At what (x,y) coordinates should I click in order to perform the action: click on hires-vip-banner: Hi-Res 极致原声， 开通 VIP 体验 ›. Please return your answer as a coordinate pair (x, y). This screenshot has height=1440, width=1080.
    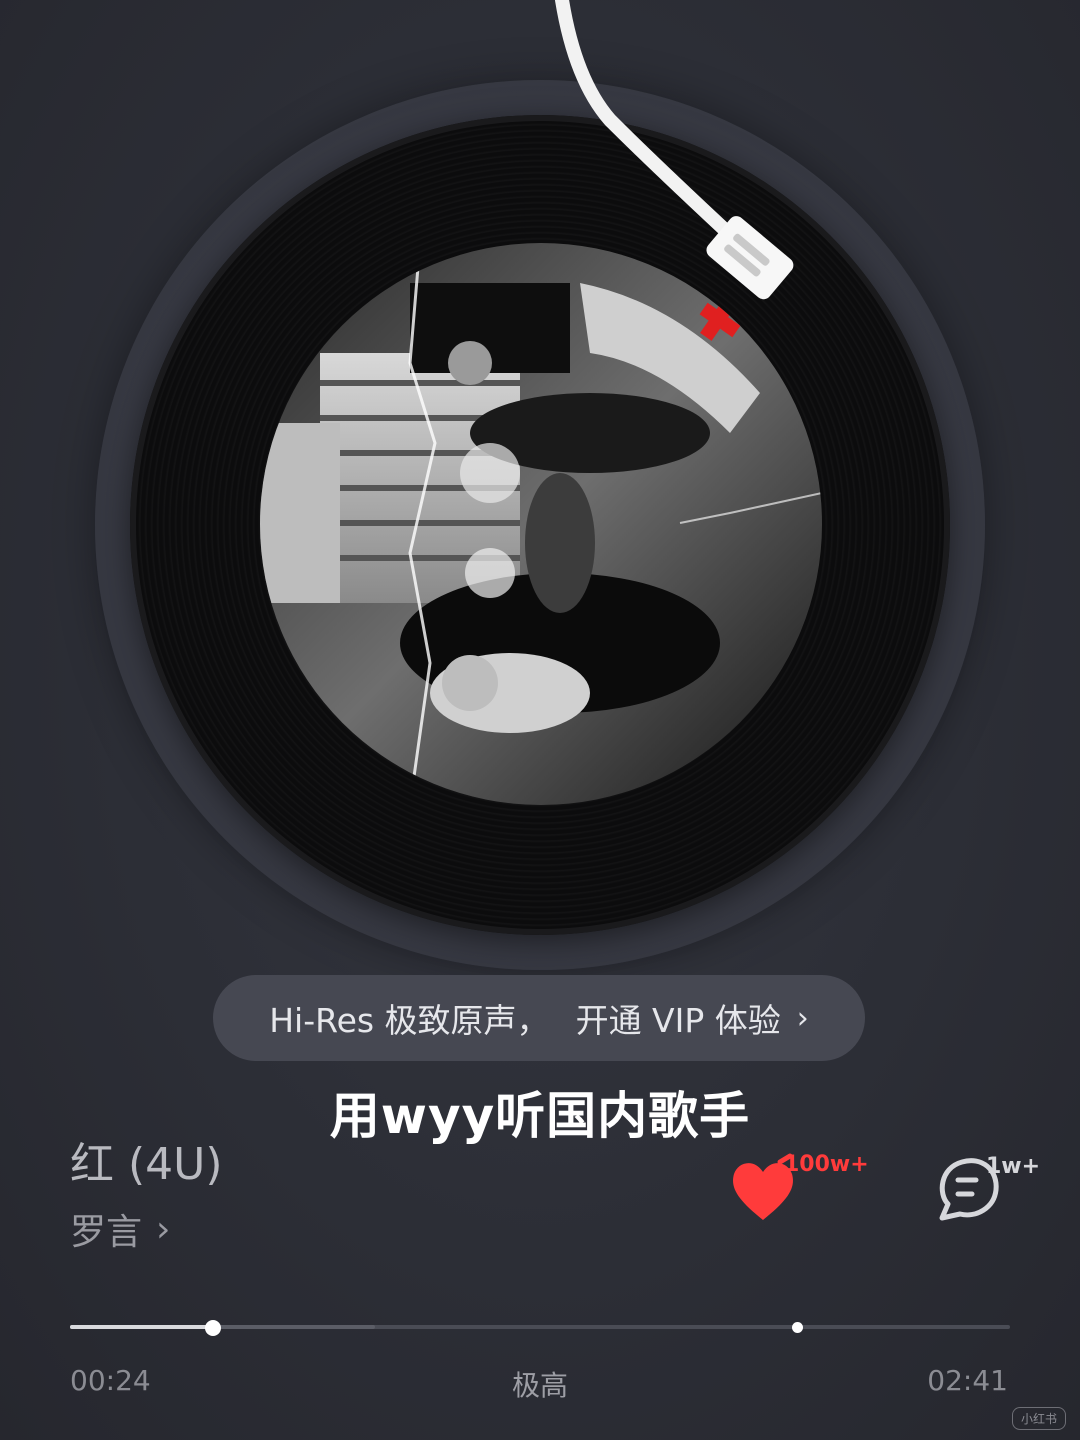
    Looking at the image, I should click on (539, 1018).